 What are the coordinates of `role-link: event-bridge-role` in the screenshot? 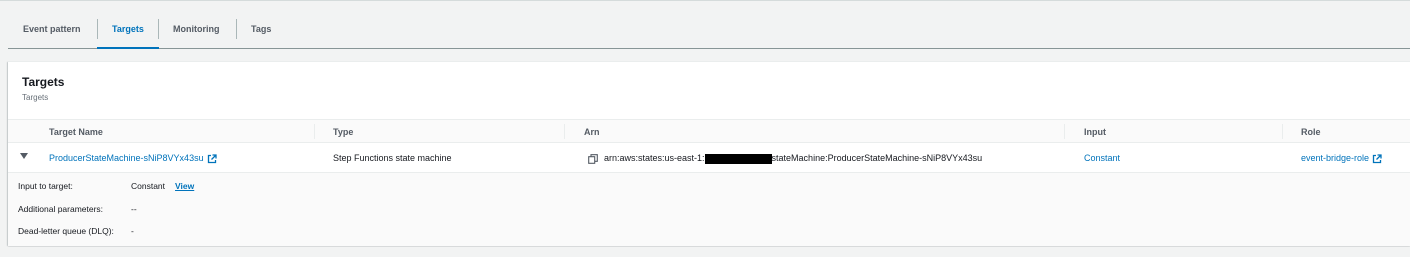 It's located at (1335, 158).